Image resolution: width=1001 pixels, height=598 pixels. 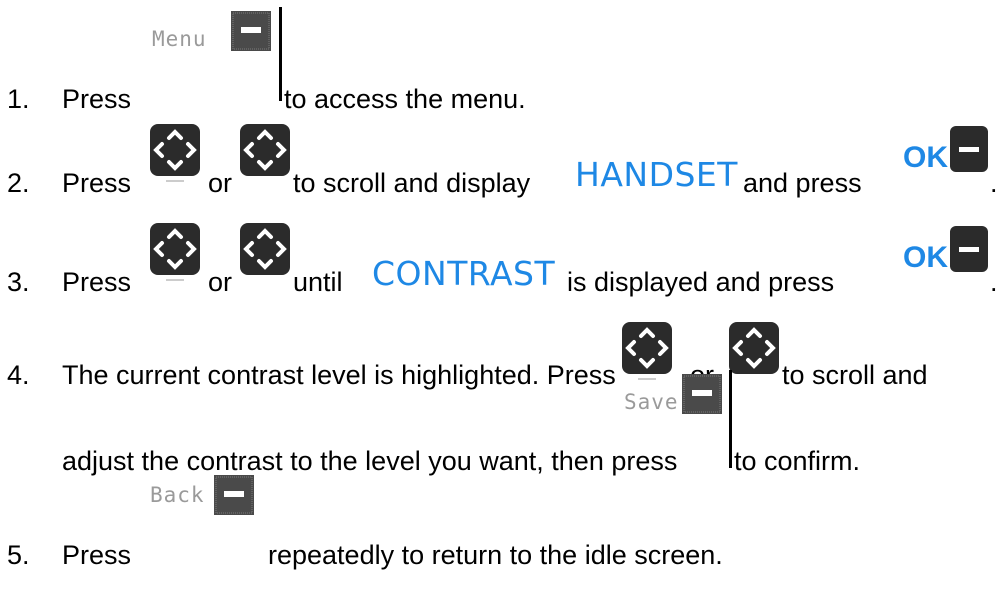 What do you see at coordinates (730, 419) in the screenshot?
I see `save-key-divider` at bounding box center [730, 419].